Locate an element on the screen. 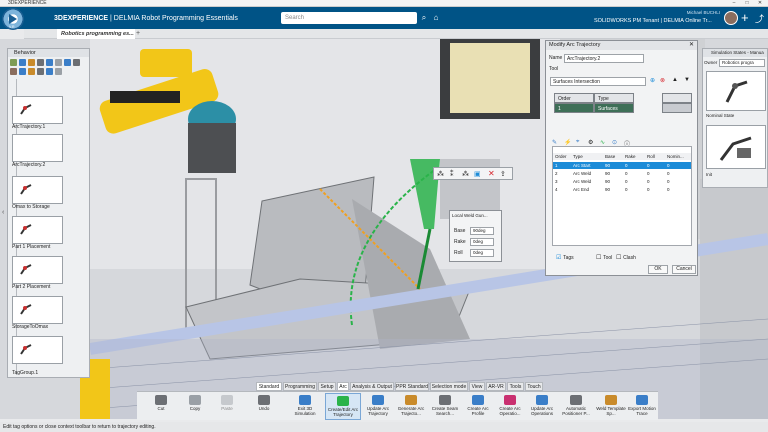  tree-icon is located at coordinates (13, 62).